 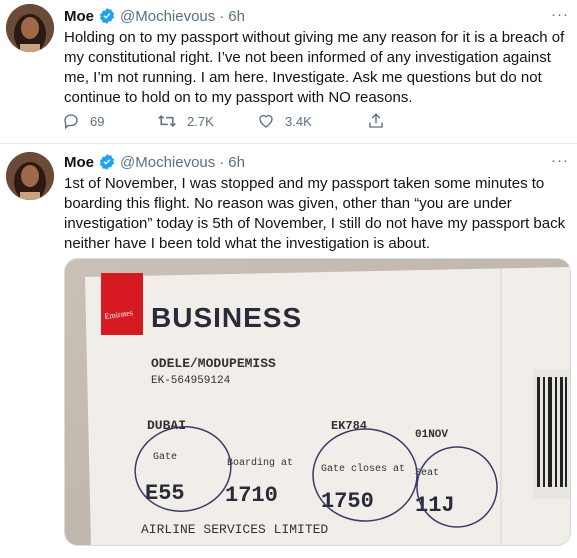 I want to click on flight-date: 01NOV, so click(x=431, y=435).